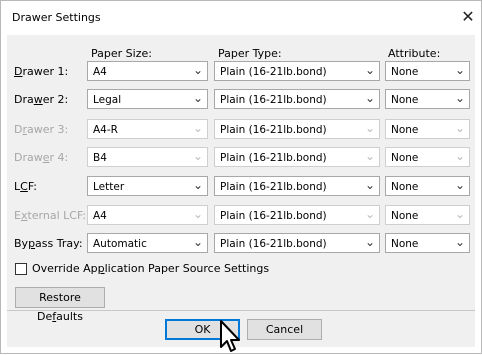  Describe the element at coordinates (100, 158) in the screenshot. I see `select-value: B4` at that location.